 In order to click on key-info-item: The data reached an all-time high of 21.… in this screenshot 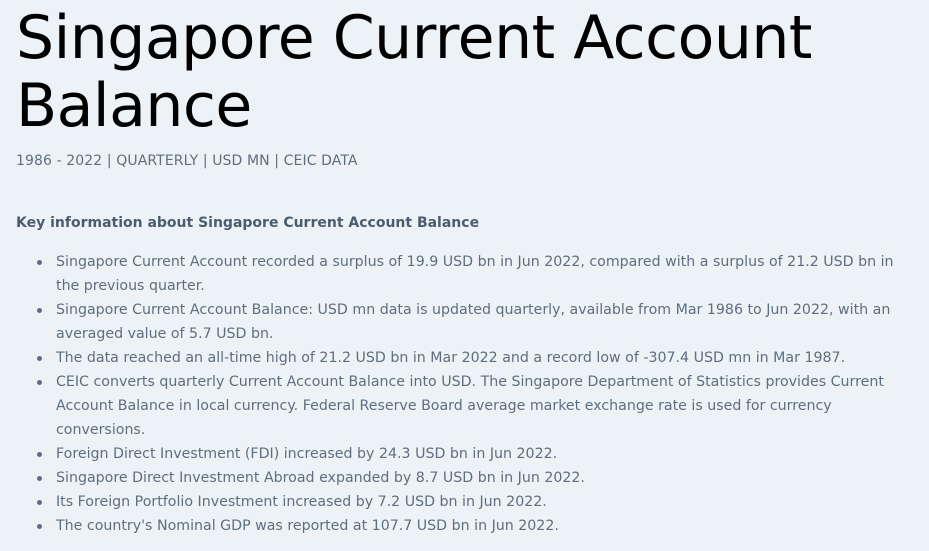, I will do `click(466, 358)`.